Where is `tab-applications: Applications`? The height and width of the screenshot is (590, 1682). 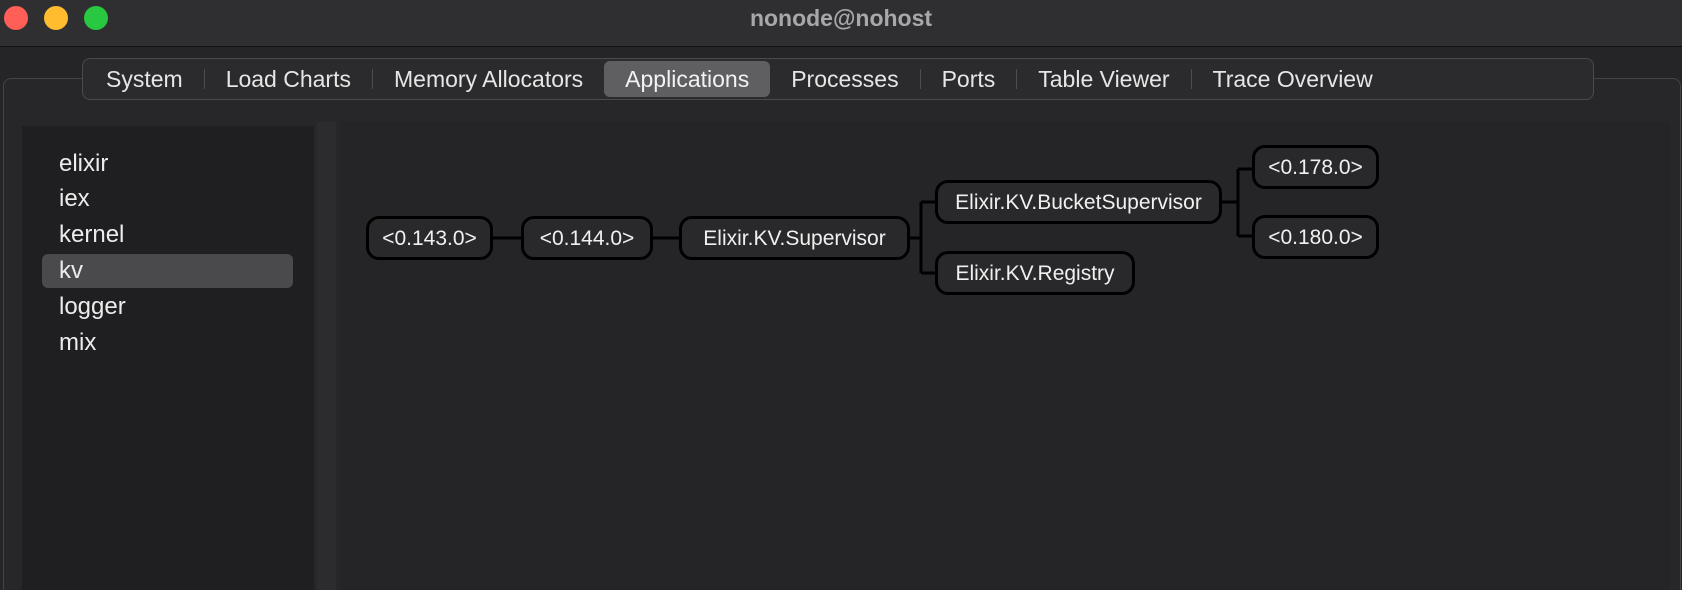
tab-applications: Applications is located at coordinates (687, 79).